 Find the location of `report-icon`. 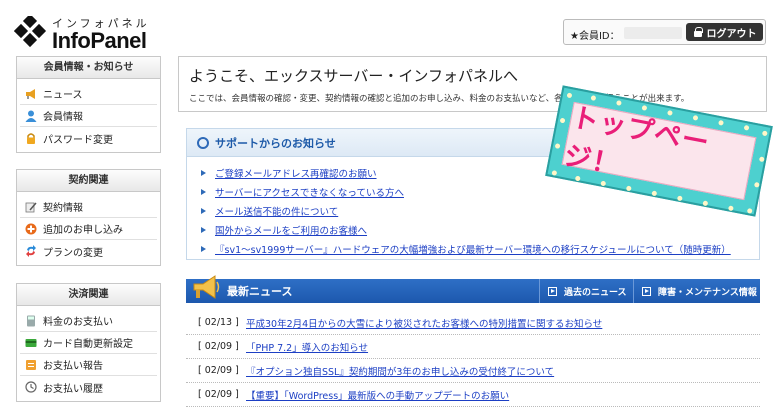

report-icon is located at coordinates (31, 365).